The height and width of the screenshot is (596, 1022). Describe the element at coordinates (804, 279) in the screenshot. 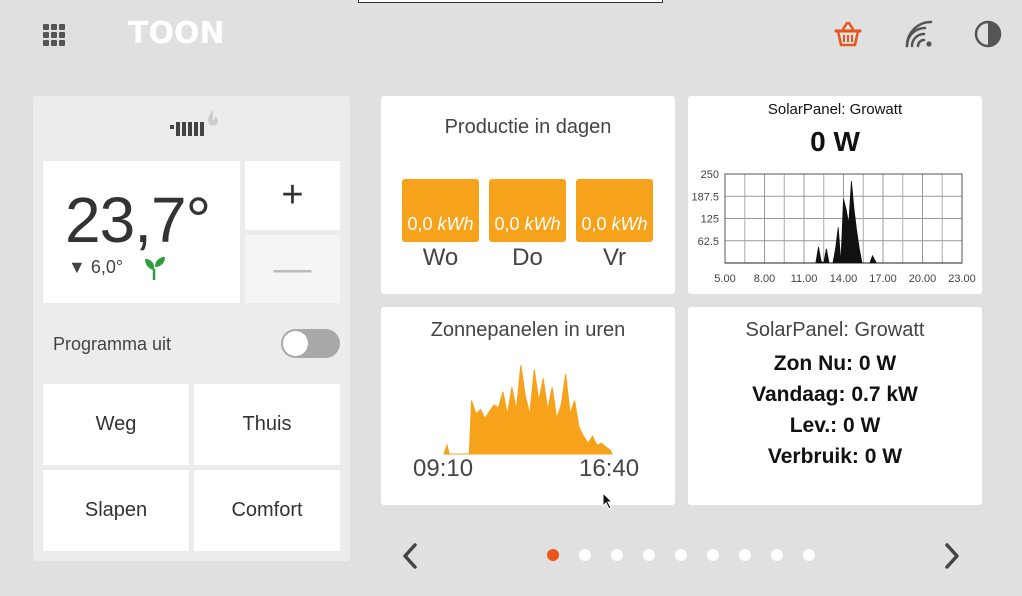

I see `x-tick-label: 11.00` at that location.